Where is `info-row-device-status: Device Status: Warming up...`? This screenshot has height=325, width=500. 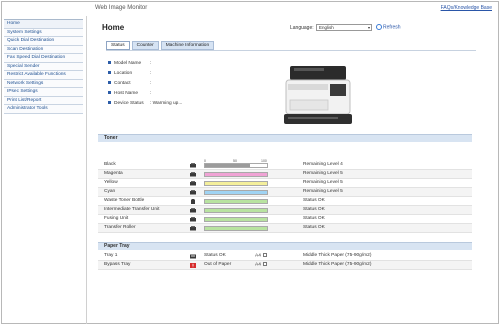 info-row-device-status: Device Status: Warming up... is located at coordinates (145, 104).